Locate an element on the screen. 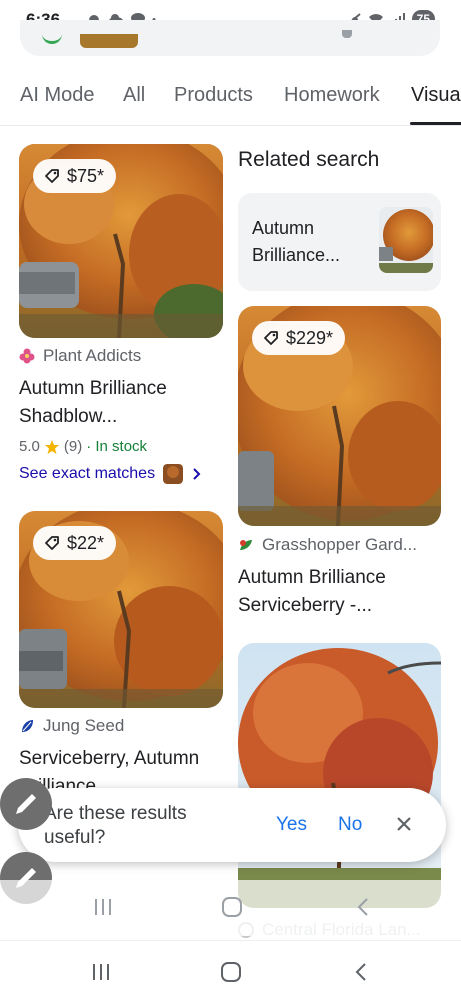 The height and width of the screenshot is (1000, 461). search-bar is located at coordinates (230, 38).